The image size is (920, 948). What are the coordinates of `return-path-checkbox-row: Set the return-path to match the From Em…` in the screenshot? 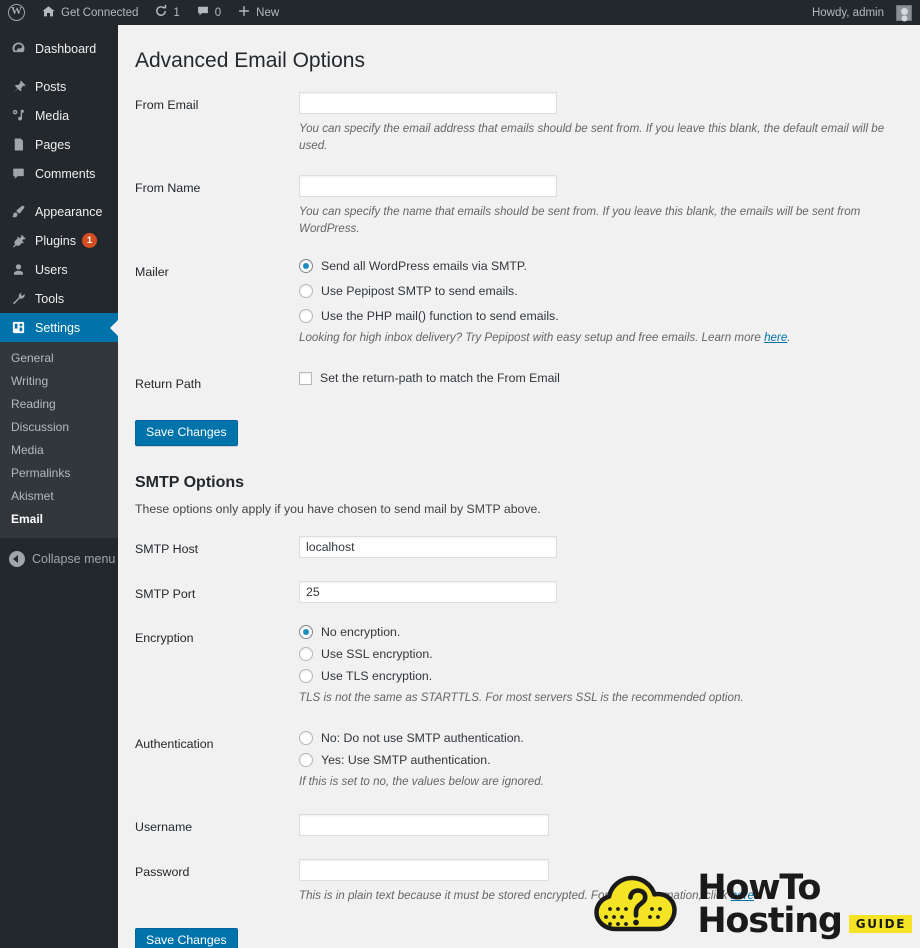 It's located at (599, 378).